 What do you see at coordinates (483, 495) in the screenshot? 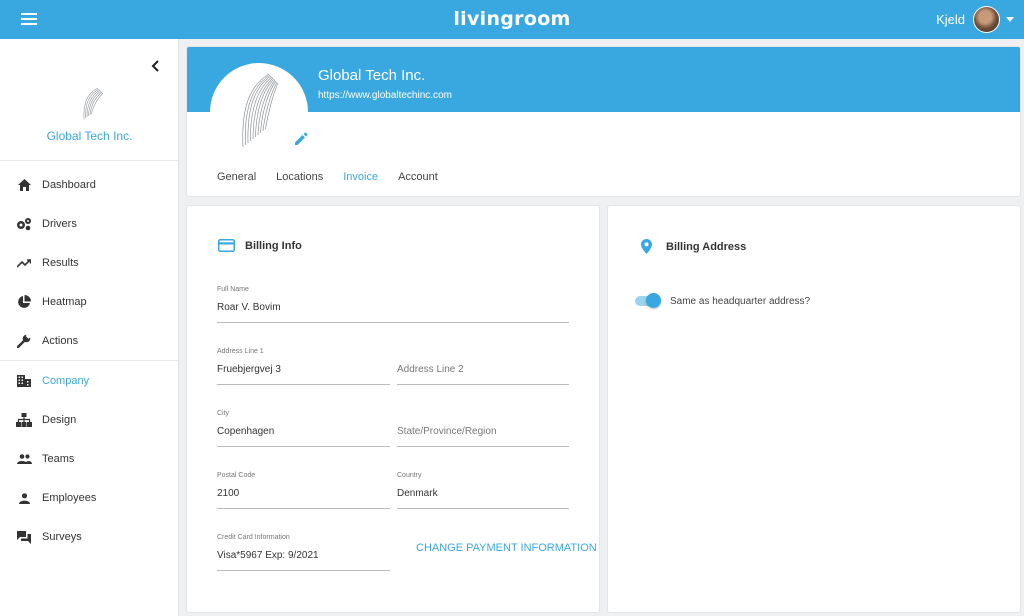
I see `country-value: Denmark` at bounding box center [483, 495].